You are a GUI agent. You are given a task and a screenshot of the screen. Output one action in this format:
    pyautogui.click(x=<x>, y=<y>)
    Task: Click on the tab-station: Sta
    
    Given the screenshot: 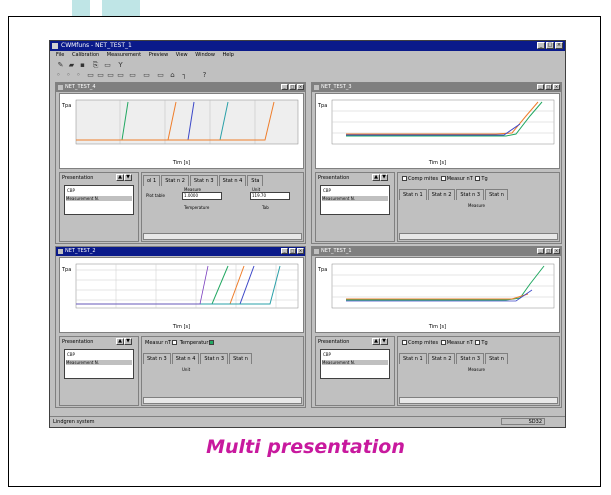 What is the action you would take?
    pyautogui.click(x=255, y=180)
    